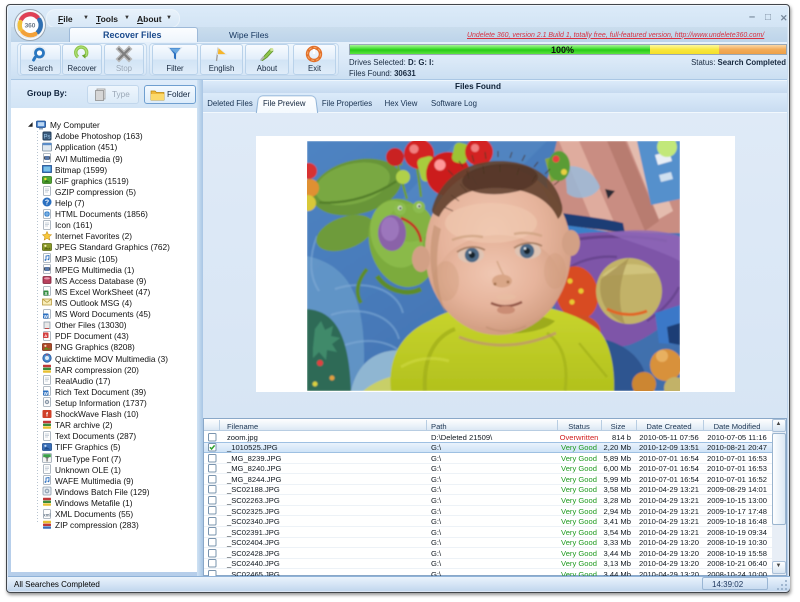 The image size is (800, 602). I want to click on svg-text: Ps, so click(46, 137).